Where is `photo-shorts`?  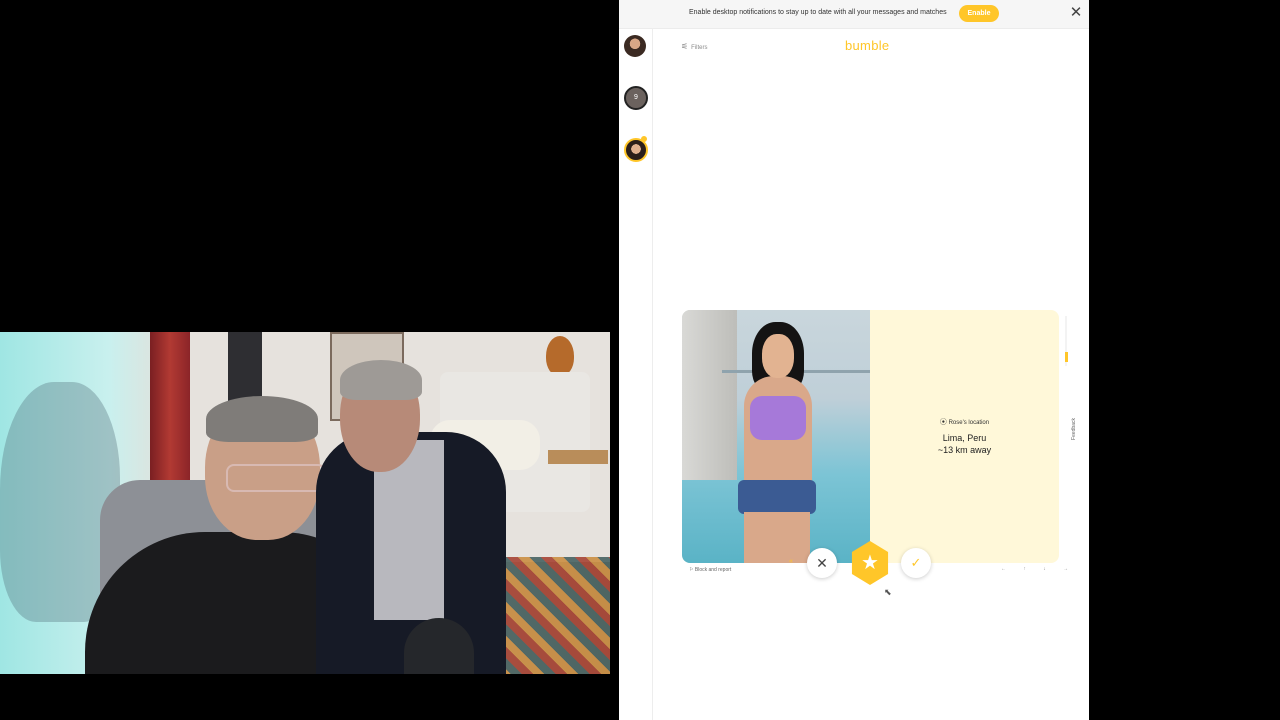 photo-shorts is located at coordinates (777, 497).